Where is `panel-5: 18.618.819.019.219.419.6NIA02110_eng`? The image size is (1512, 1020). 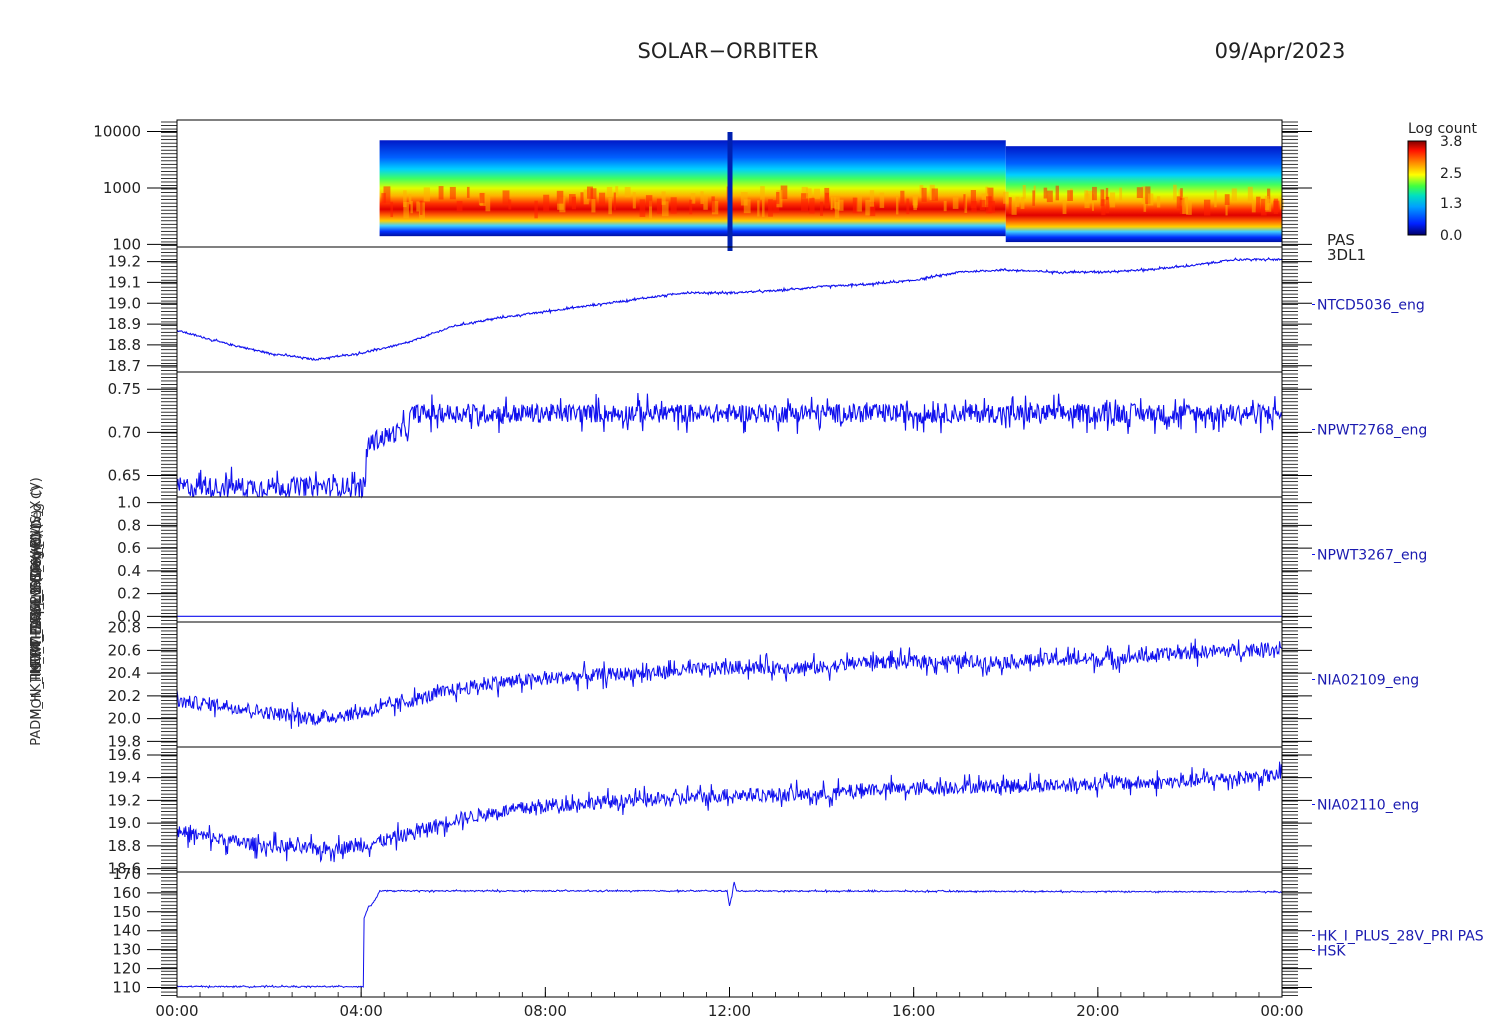 panel-5: 18.618.819.019.219.419.6NIA02110_eng is located at coordinates (764, 812).